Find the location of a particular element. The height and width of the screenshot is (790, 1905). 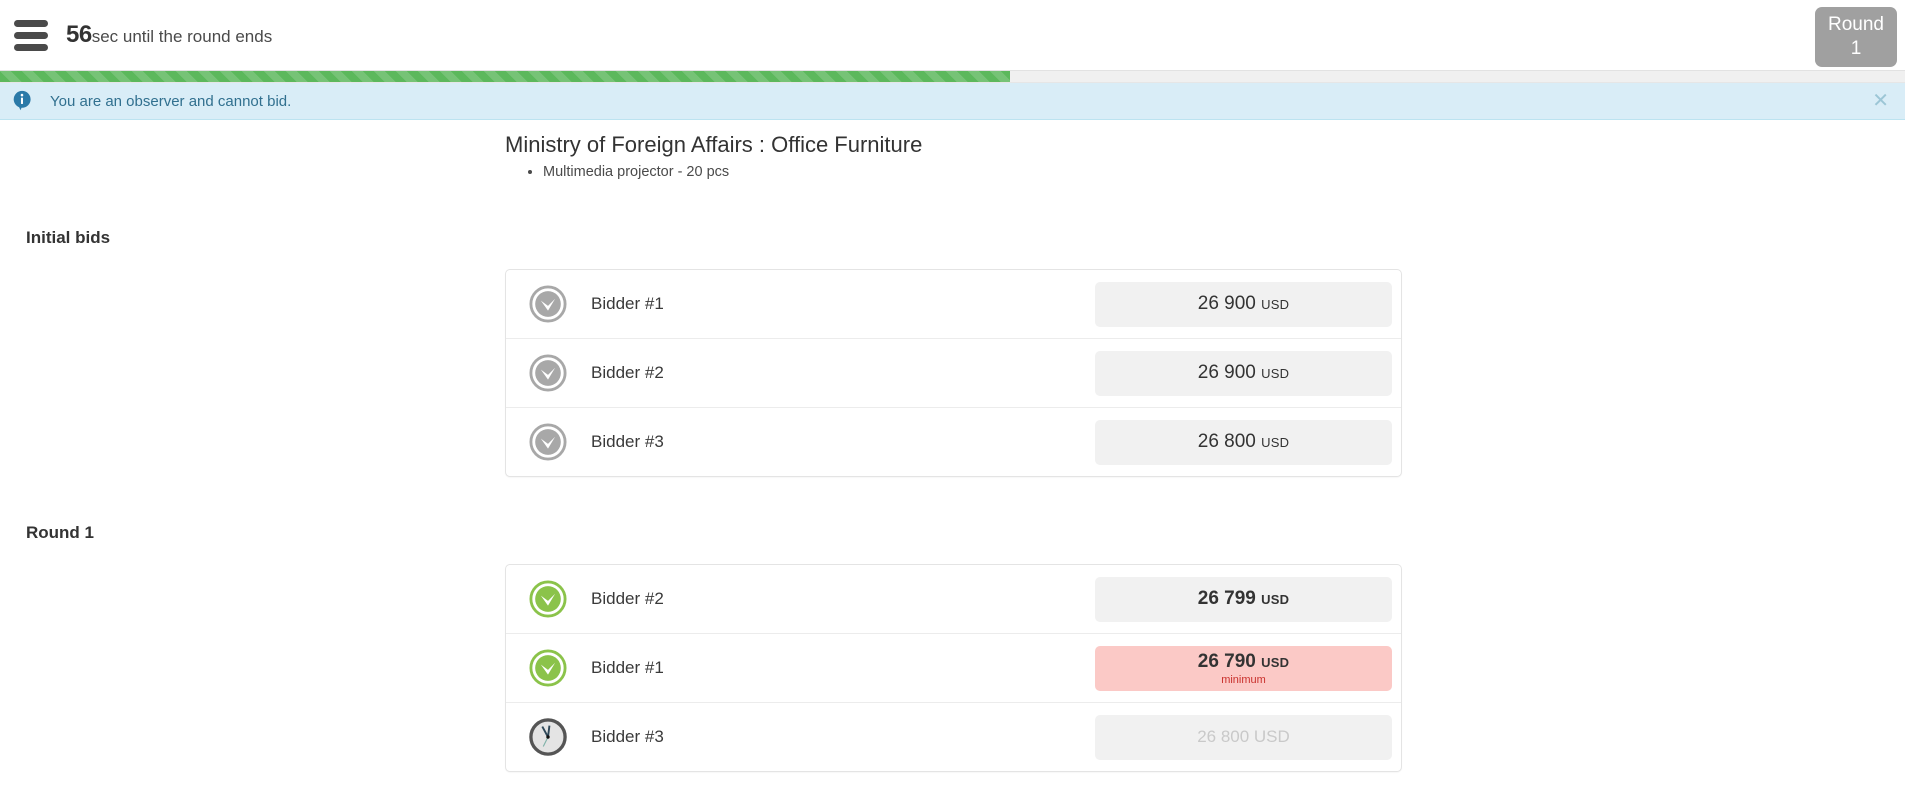

close-icon: ✕ is located at coordinates (1880, 101).